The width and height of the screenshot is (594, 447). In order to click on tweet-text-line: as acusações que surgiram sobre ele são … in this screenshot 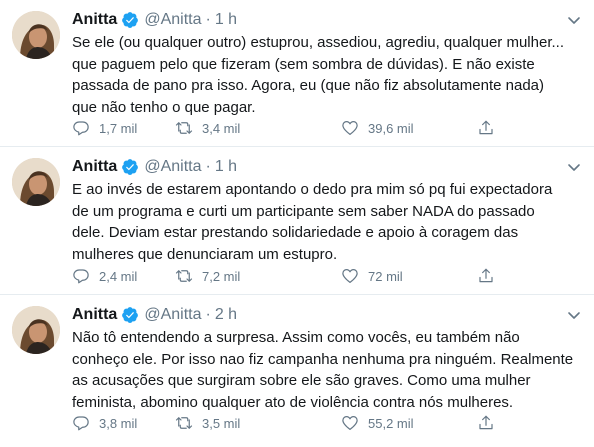, I will do `click(301, 380)`.